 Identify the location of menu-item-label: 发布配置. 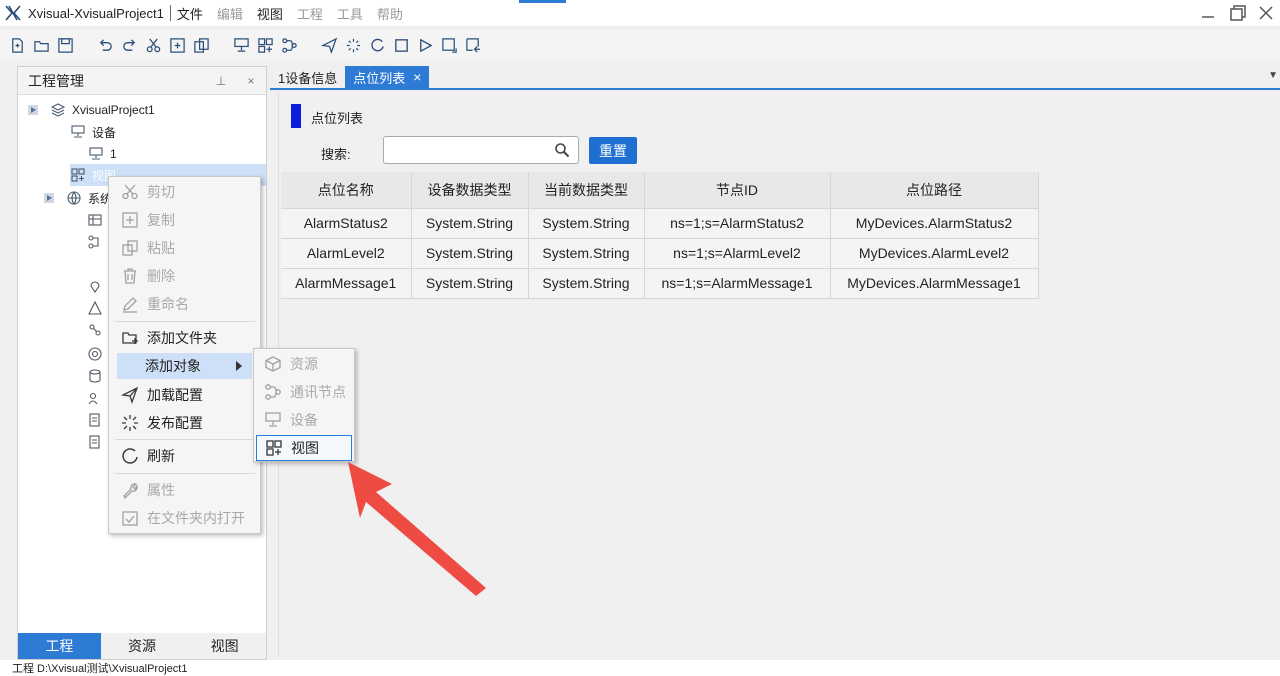
(175, 423).